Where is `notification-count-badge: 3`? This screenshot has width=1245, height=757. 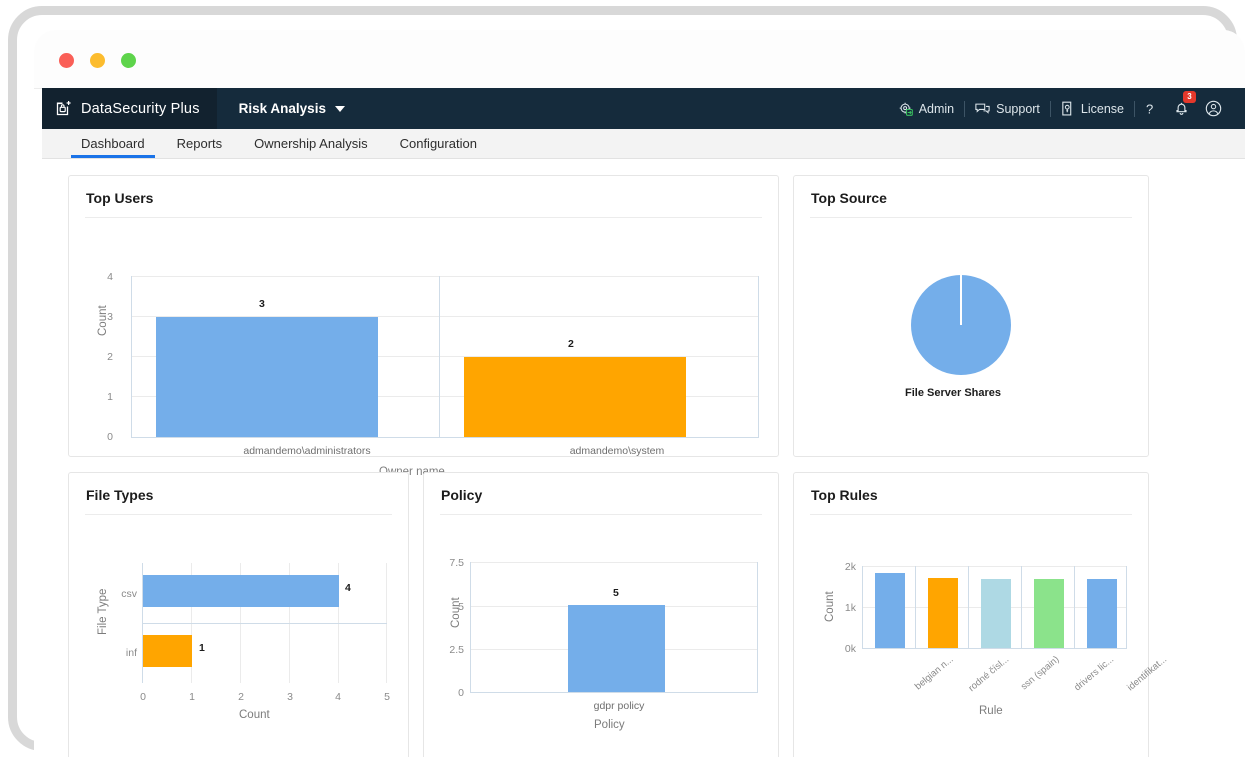
notification-count-badge: 3 is located at coordinates (1189, 96).